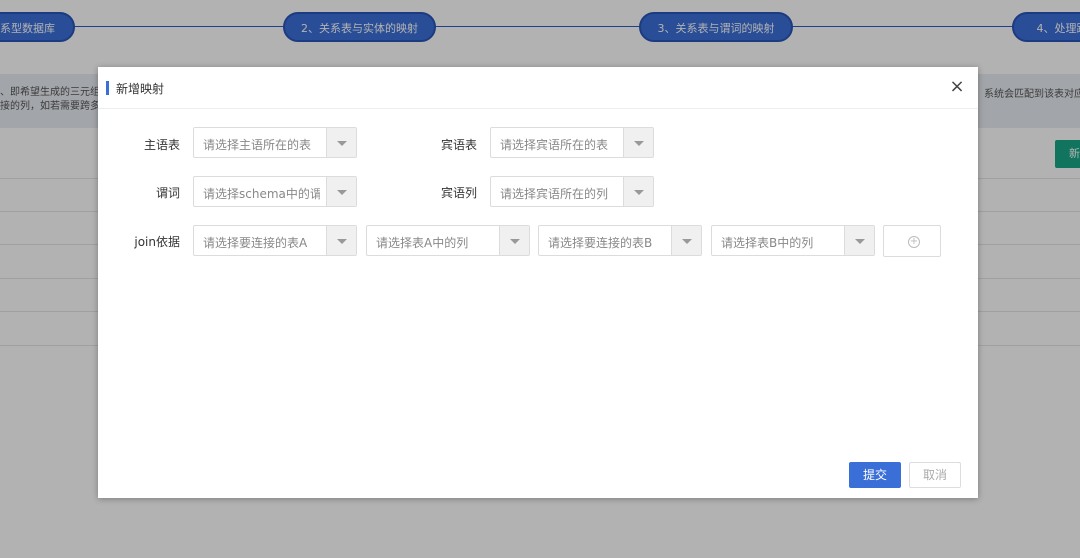 Image resolution: width=1080 pixels, height=558 pixels. I want to click on subject-table-placeholder: 请选择主语所在的表, so click(257, 145).